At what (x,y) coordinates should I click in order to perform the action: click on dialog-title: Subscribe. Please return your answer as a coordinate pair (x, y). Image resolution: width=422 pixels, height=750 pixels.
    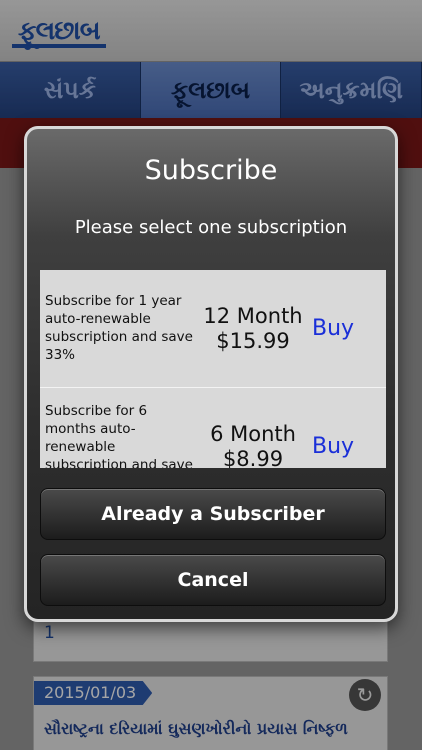
    Looking at the image, I should click on (211, 170).